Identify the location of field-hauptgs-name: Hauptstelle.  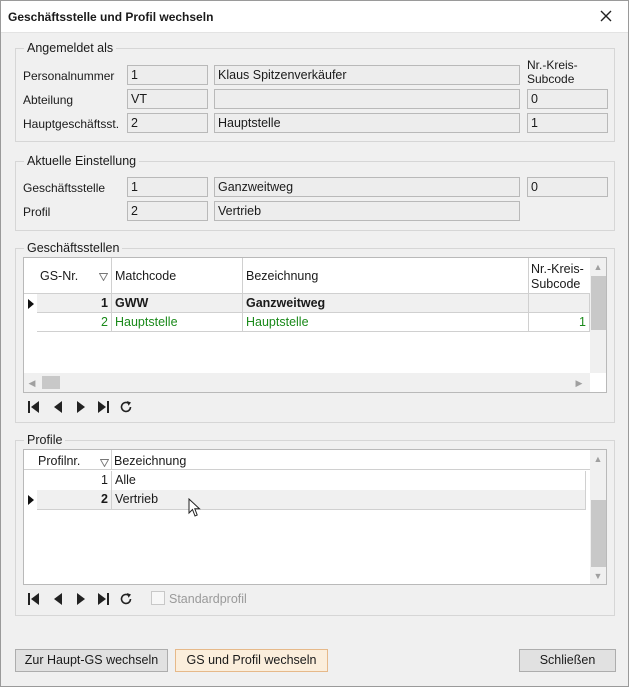
(367, 123).